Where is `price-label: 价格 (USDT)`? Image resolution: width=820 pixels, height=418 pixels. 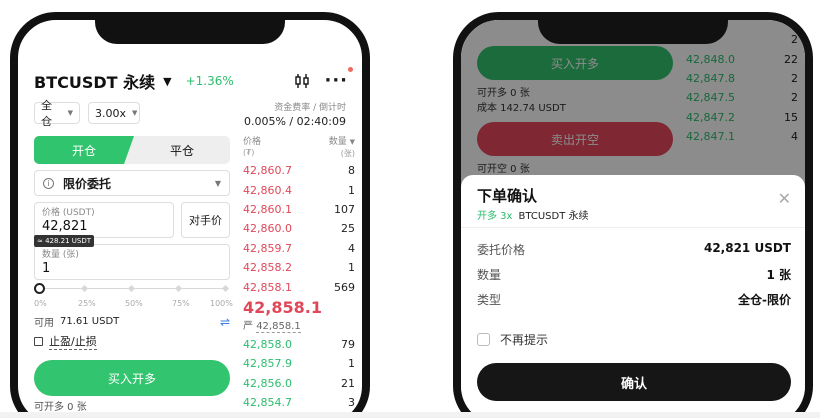 price-label: 价格 (USDT) is located at coordinates (68, 213).